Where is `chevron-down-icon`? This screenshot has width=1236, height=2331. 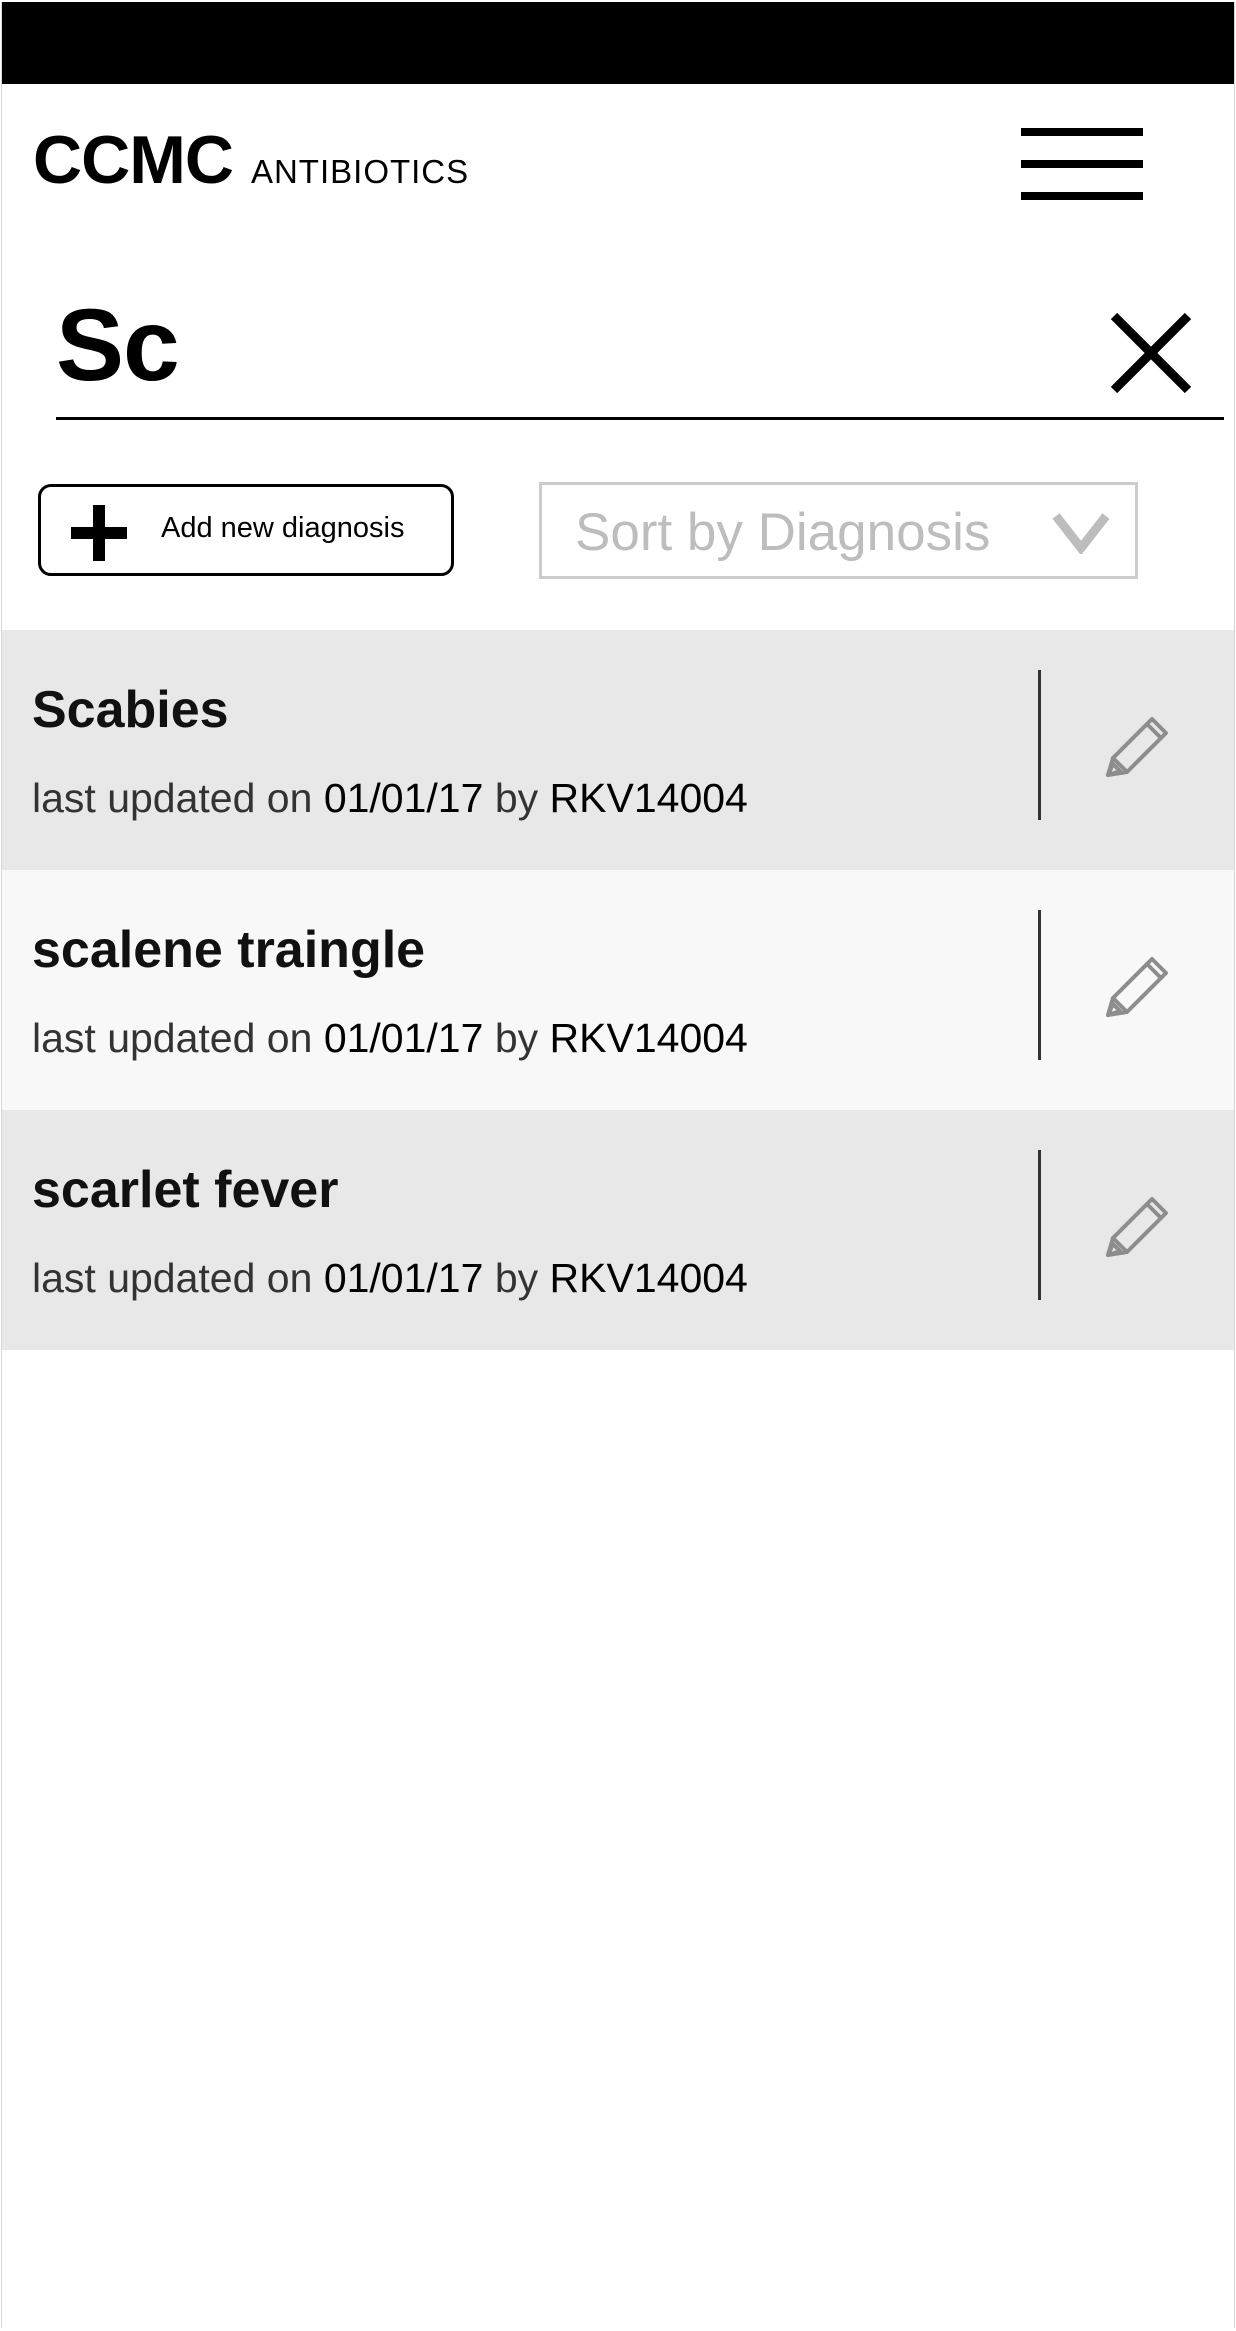
chevron-down-icon is located at coordinates (1081, 533).